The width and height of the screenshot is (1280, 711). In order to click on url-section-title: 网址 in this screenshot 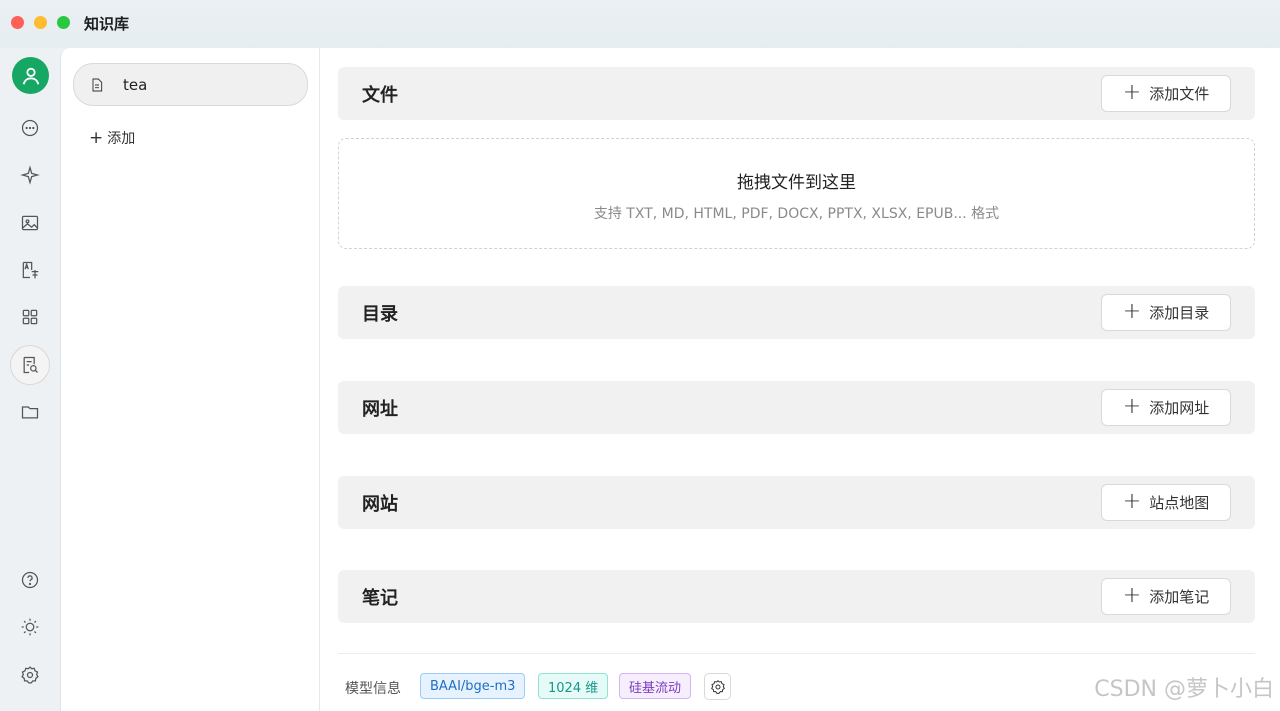, I will do `click(380, 409)`.